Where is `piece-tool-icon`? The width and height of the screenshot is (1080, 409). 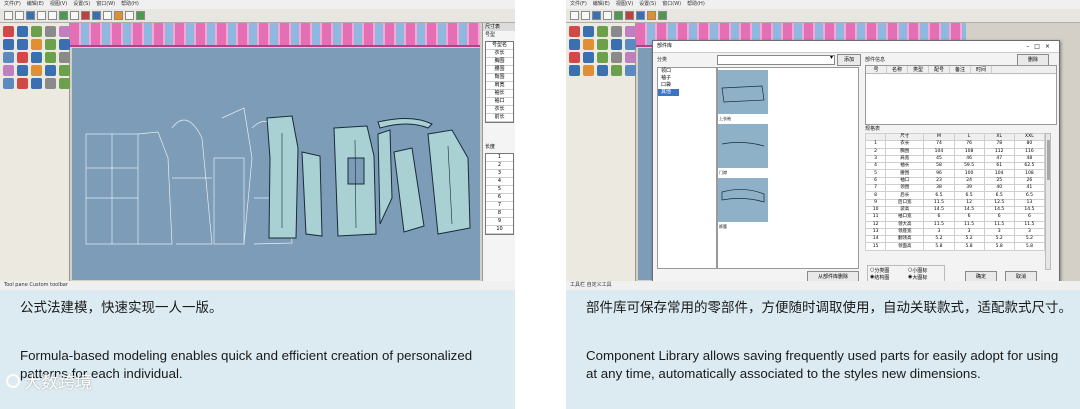
piece-tool-icon is located at coordinates (64, 83).